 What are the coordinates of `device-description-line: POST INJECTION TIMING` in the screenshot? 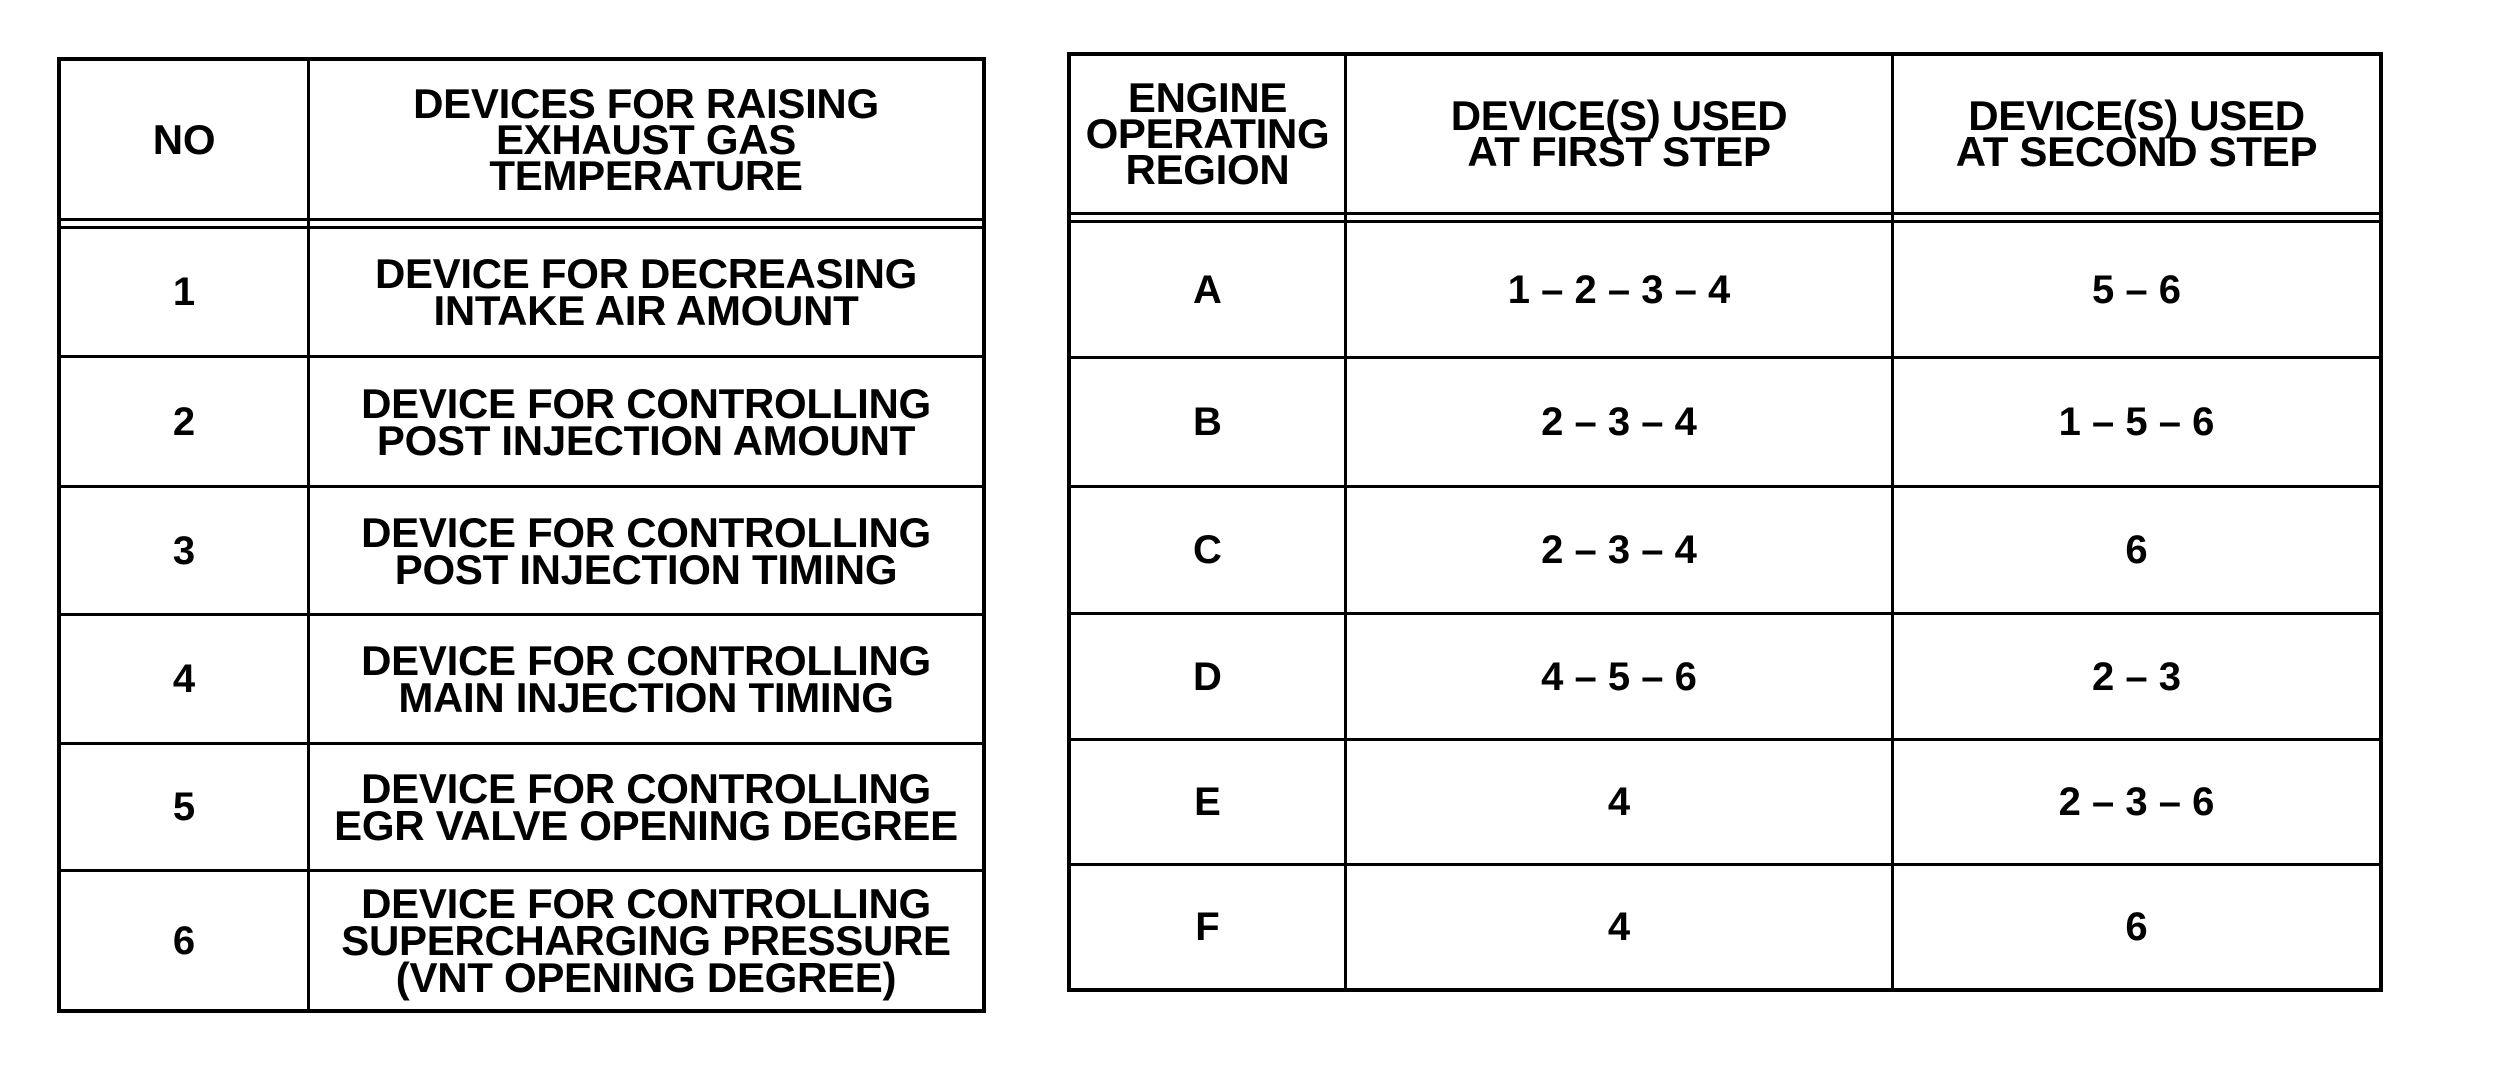 It's located at (646, 569).